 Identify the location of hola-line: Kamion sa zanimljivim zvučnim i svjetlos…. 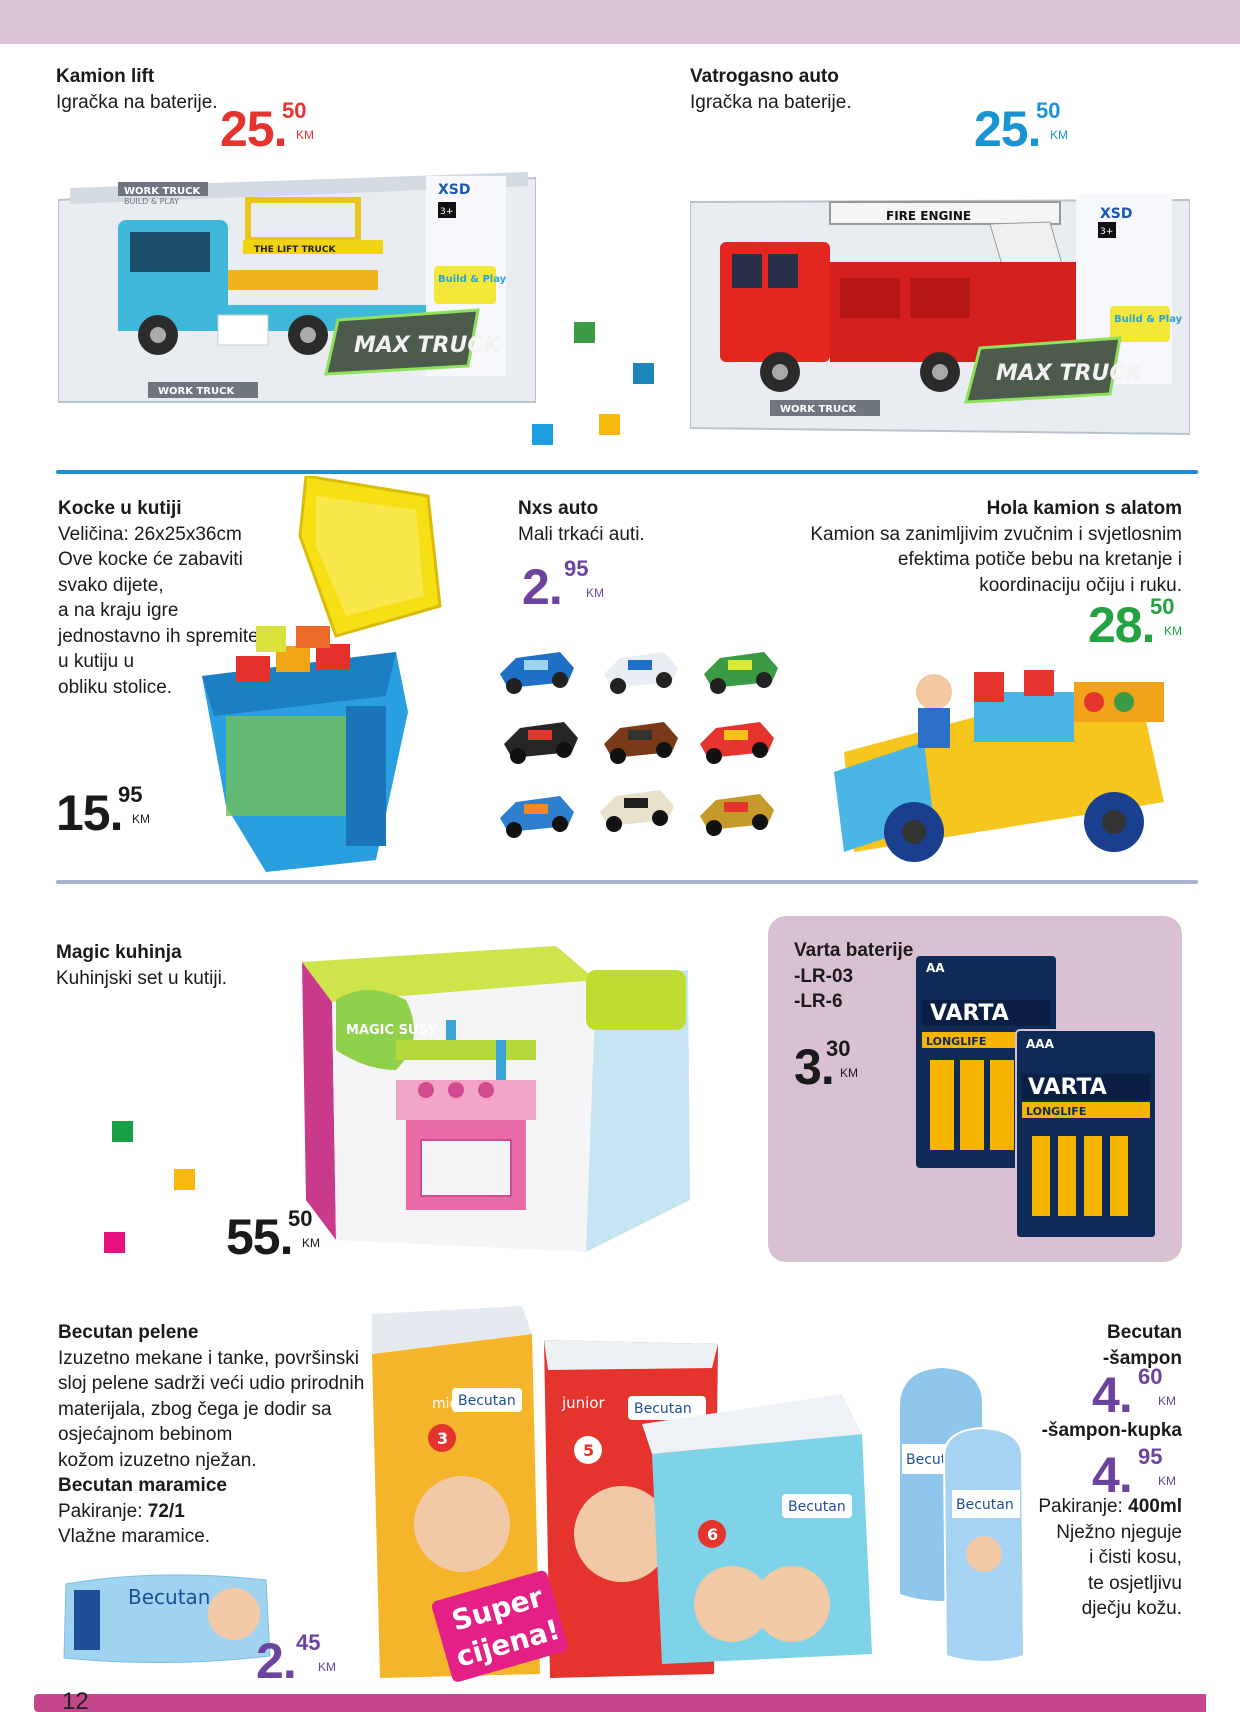
(996, 534).